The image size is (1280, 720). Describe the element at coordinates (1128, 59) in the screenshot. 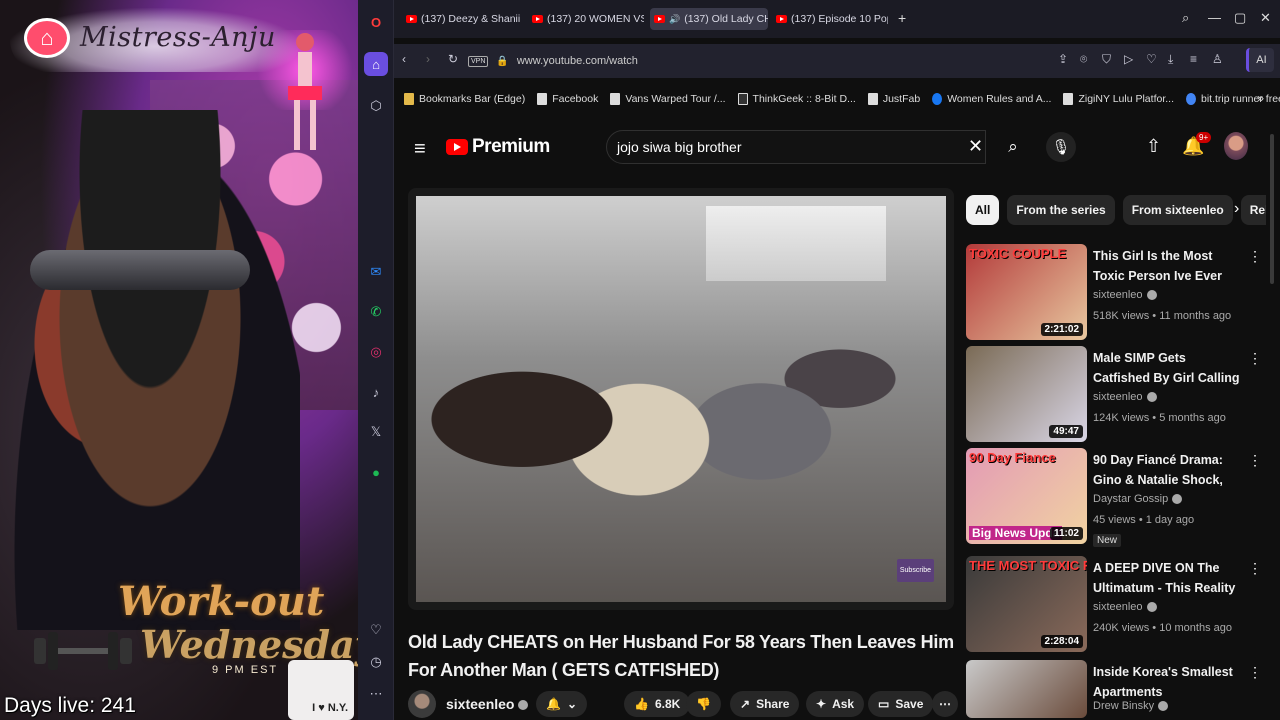

I see `player-icon: ▷` at that location.